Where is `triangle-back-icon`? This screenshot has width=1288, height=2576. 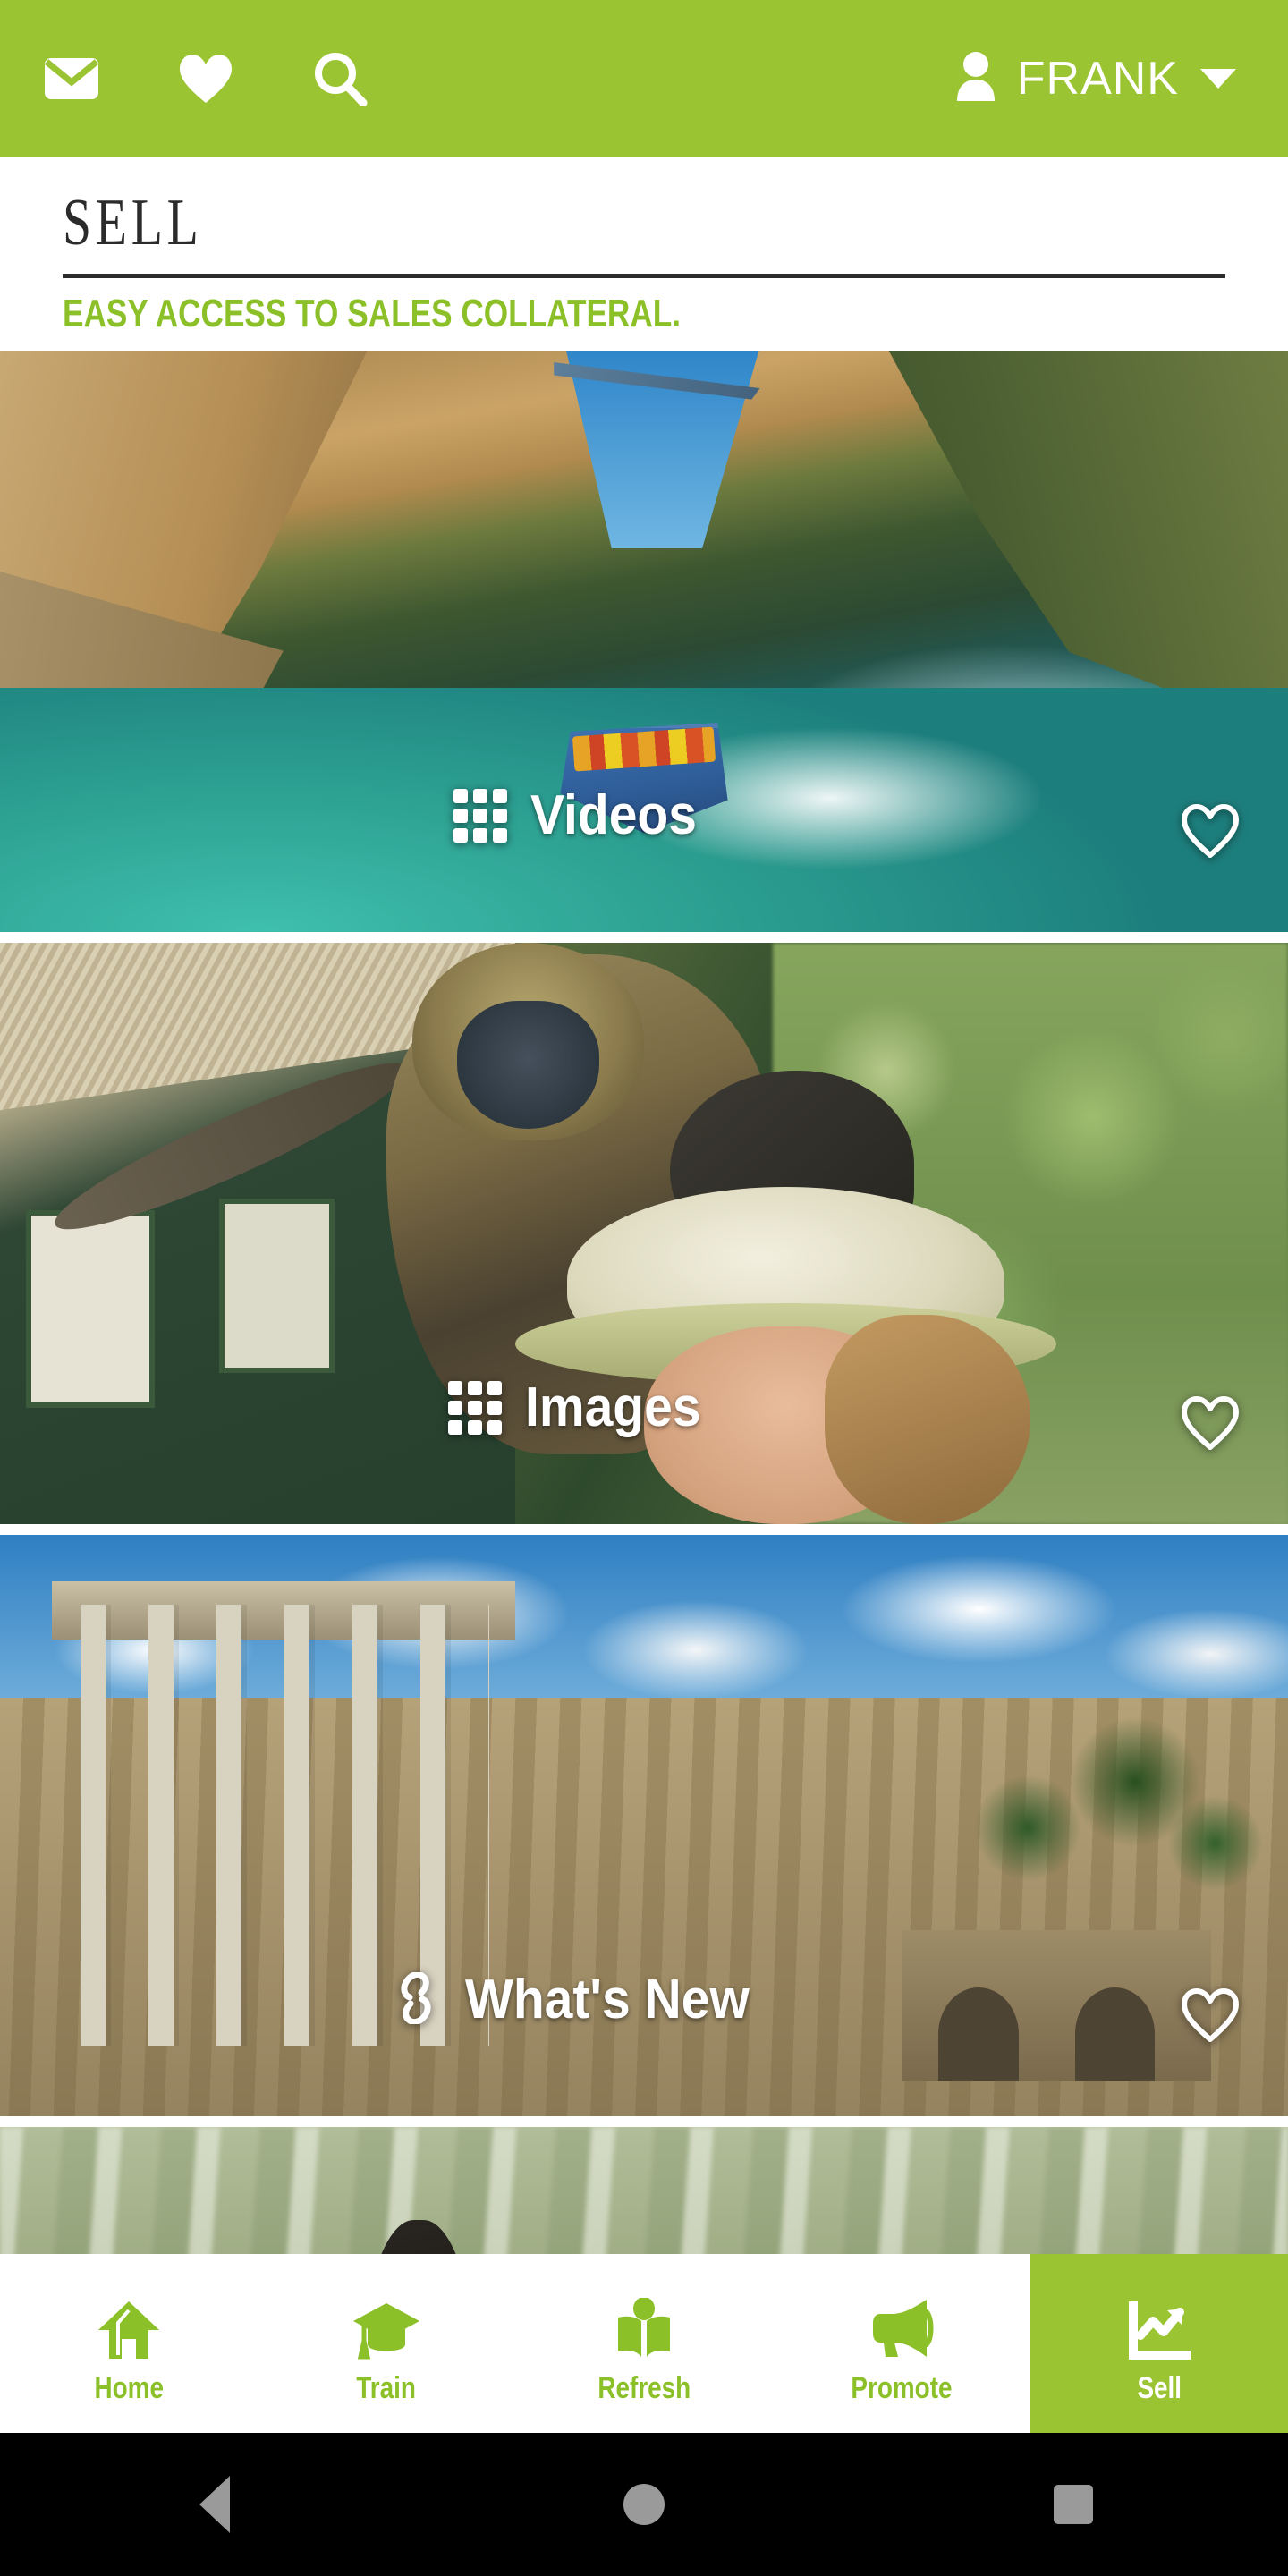 triangle-back-icon is located at coordinates (214, 2504).